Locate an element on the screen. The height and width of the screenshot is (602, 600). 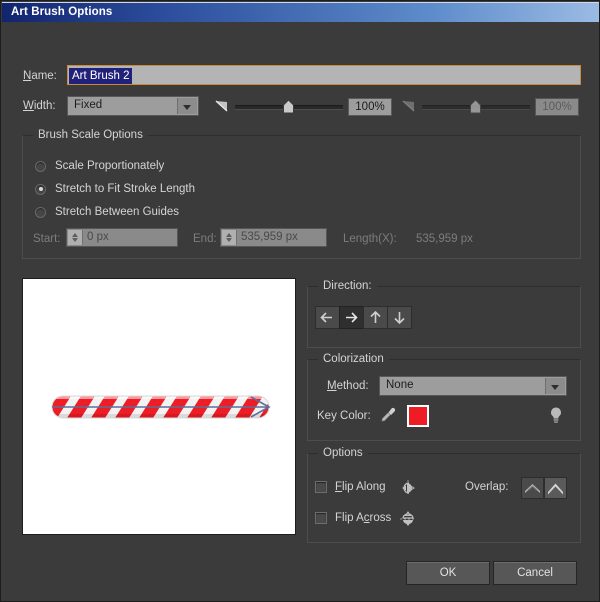
arrow-left-icon is located at coordinates (326, 317).